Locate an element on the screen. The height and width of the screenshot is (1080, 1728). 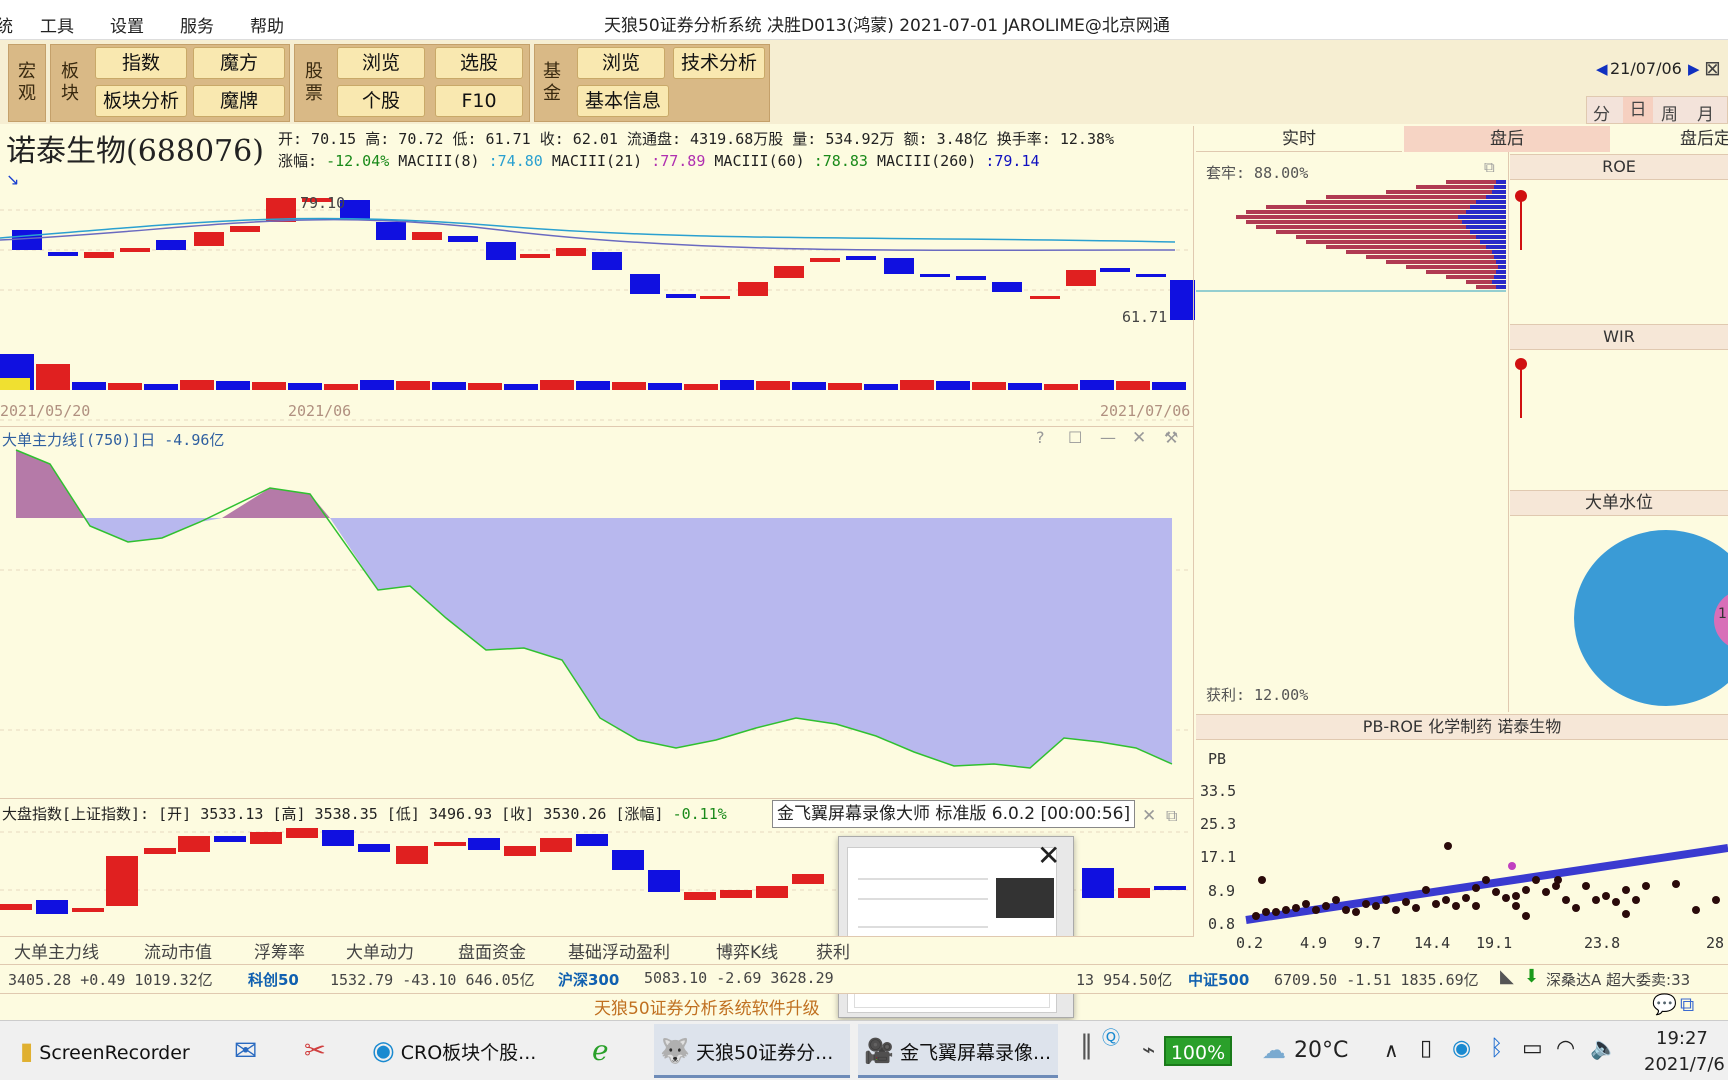
app-icon: ✂ is located at coordinates (324, 1051).